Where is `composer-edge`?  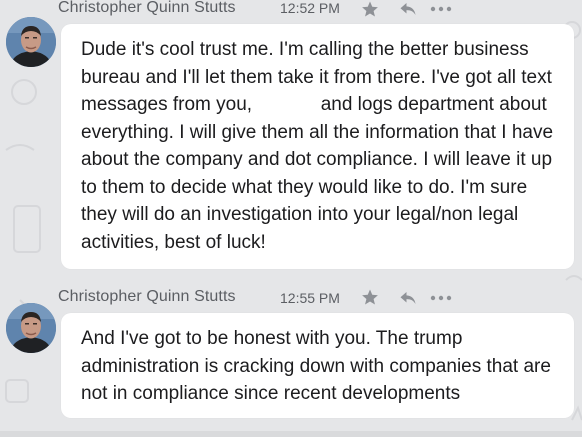 composer-edge is located at coordinates (291, 434).